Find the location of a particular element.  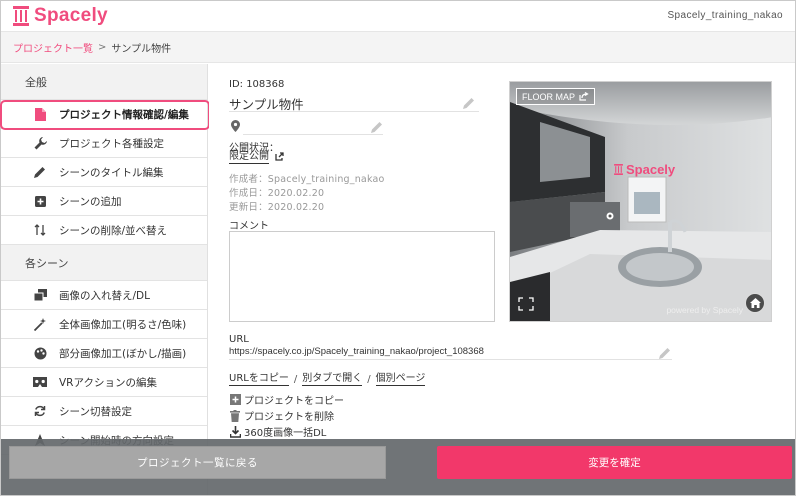

pencil-icon is located at coordinates (40, 172).